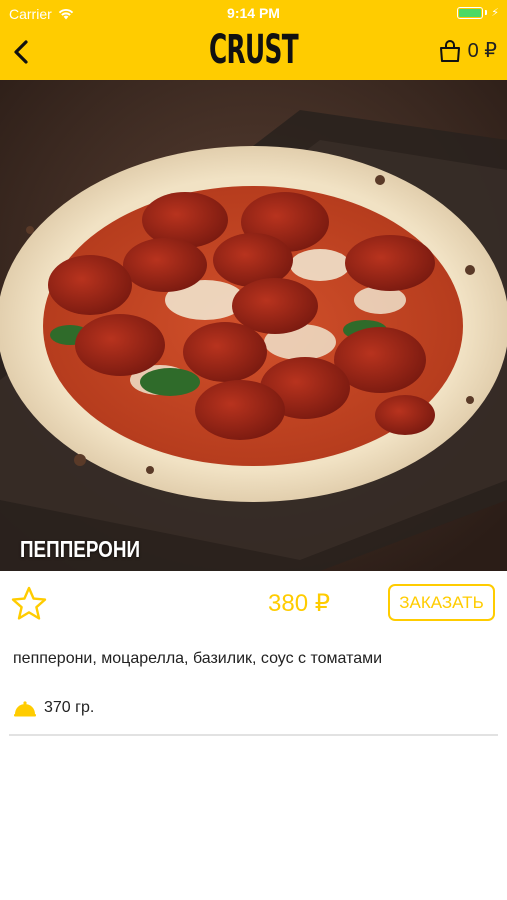  Describe the element at coordinates (495, 13) in the screenshot. I see `charging-bolt-icon: ⚡` at that location.